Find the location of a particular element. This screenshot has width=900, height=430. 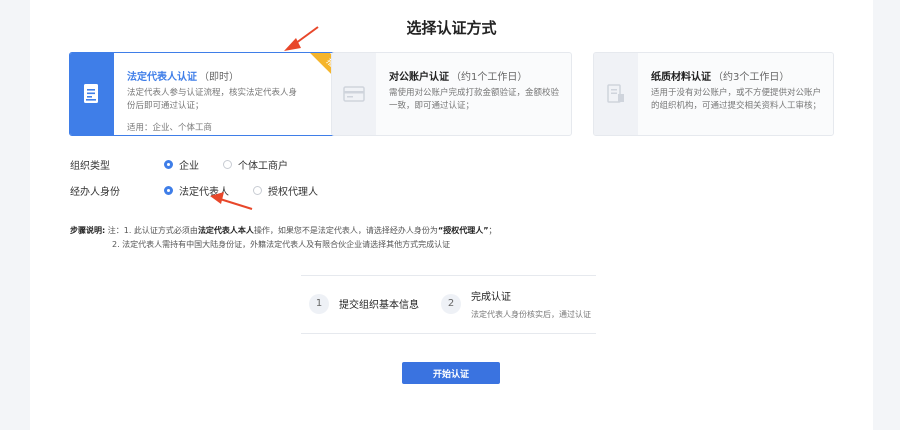

card-applicable: 适用：企业、个体工商 is located at coordinates (170, 128).